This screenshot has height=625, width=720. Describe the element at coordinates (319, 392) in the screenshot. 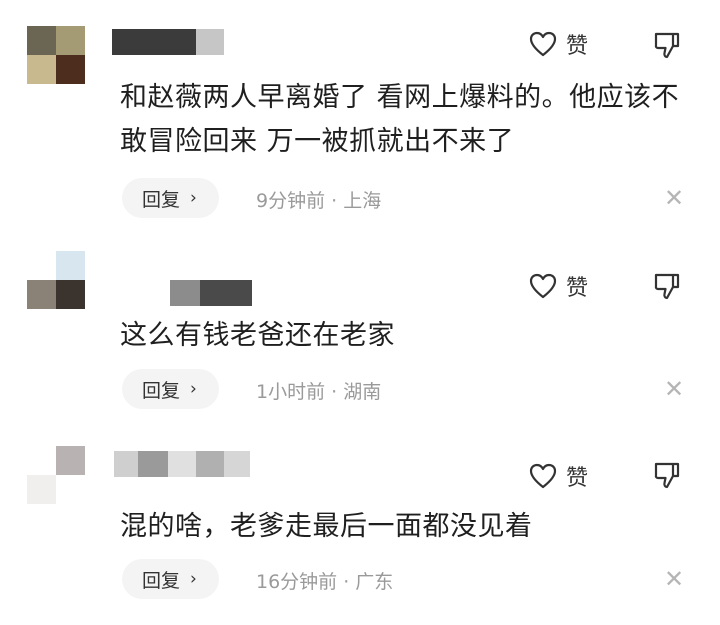

I see `comment-meta: 1小时前 · 湖南` at that location.